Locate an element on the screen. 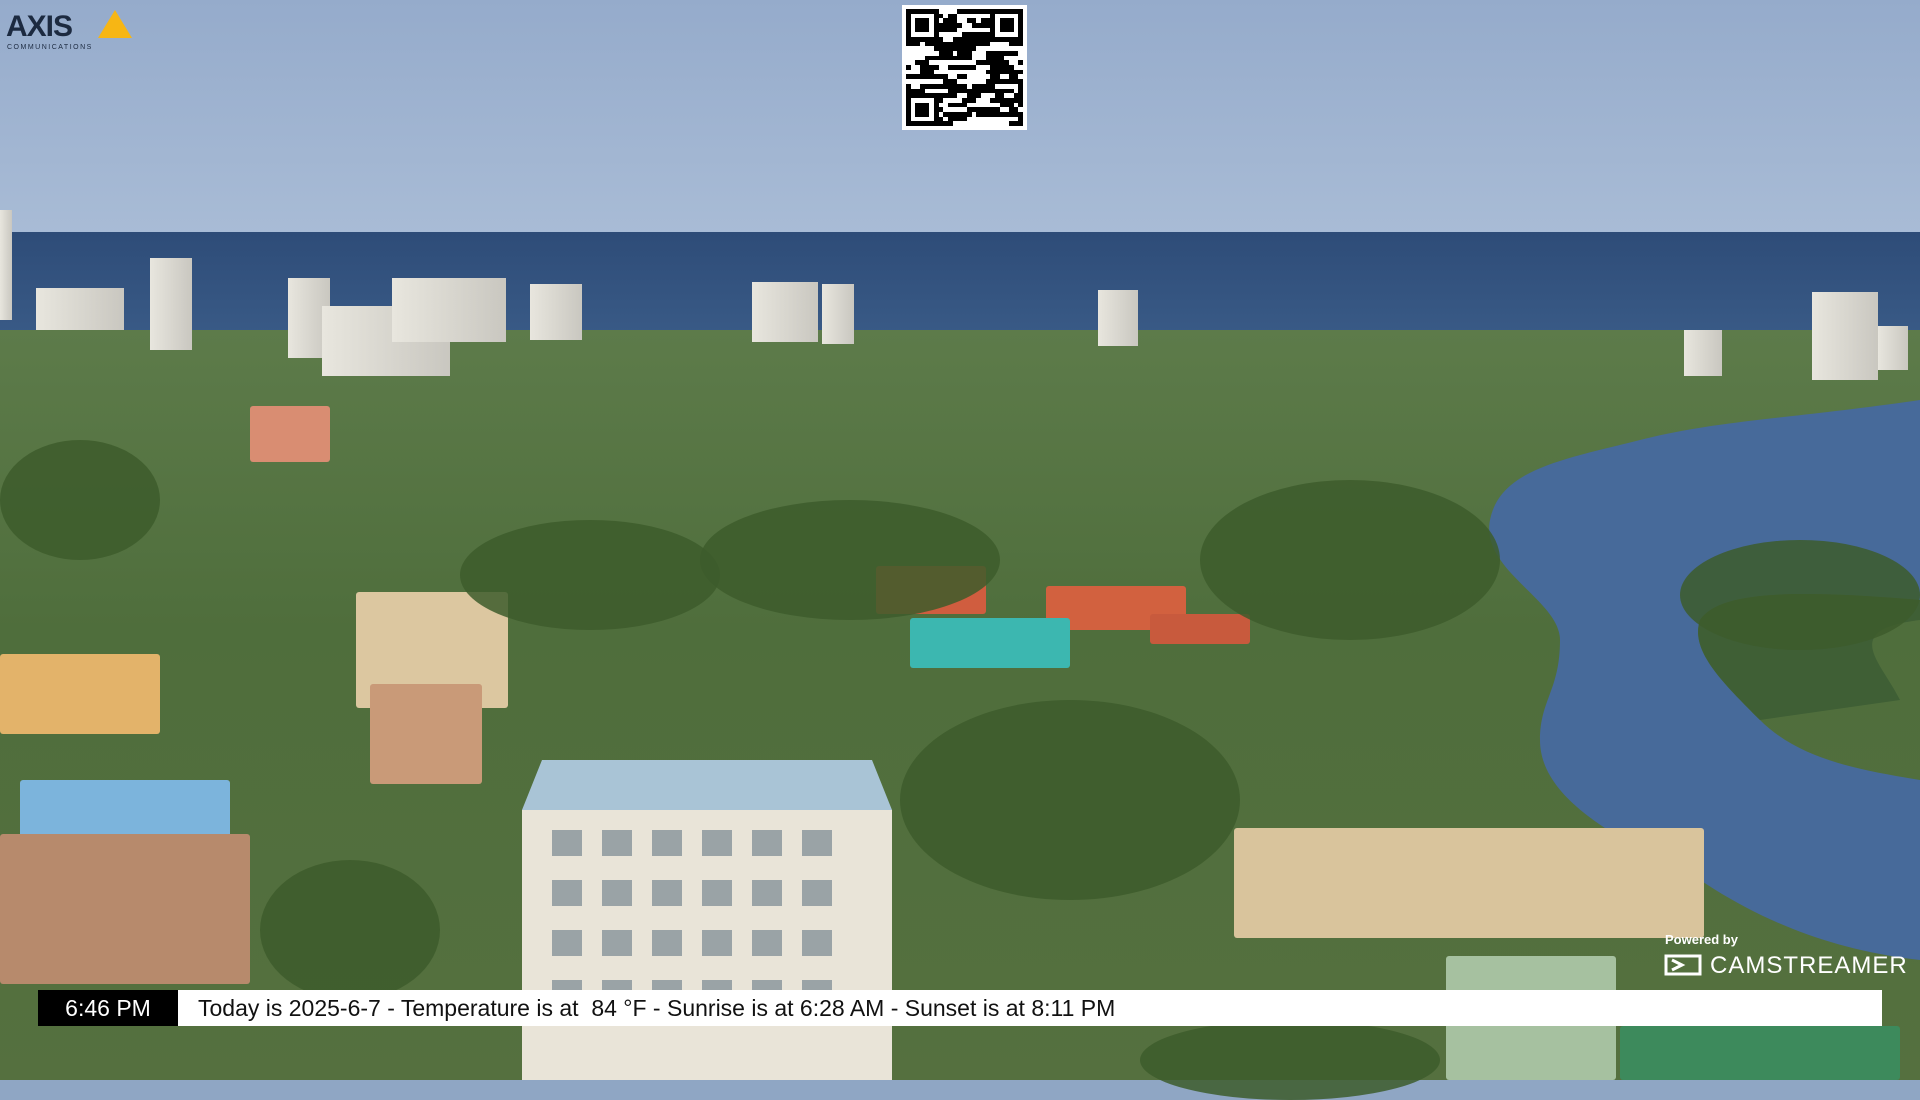 This screenshot has width=1920, height=1100. qr-module is located at coordinates (1020, 123).